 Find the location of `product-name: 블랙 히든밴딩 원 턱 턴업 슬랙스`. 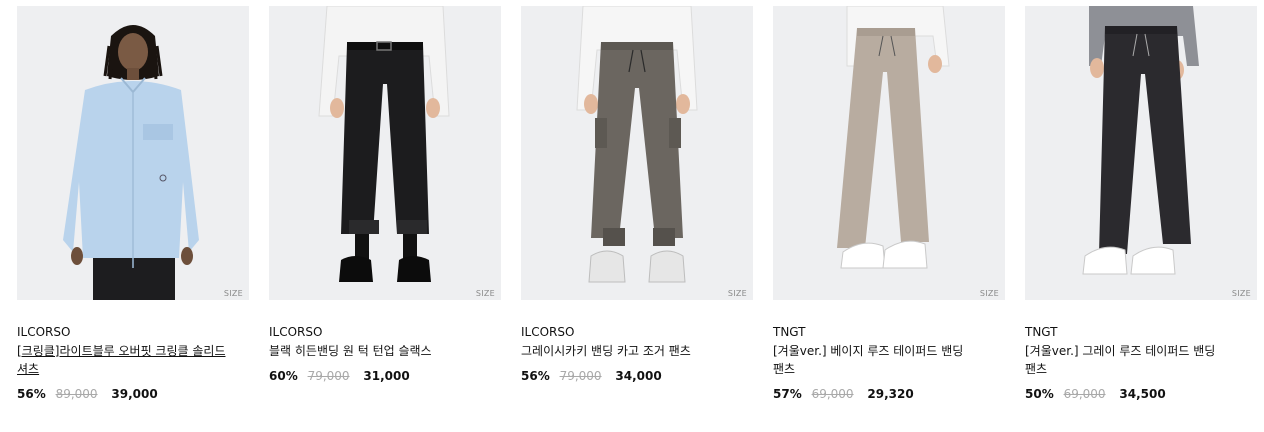

product-name: 블랙 히든밴딩 원 턱 턴업 슬랙스 is located at coordinates (376, 351).